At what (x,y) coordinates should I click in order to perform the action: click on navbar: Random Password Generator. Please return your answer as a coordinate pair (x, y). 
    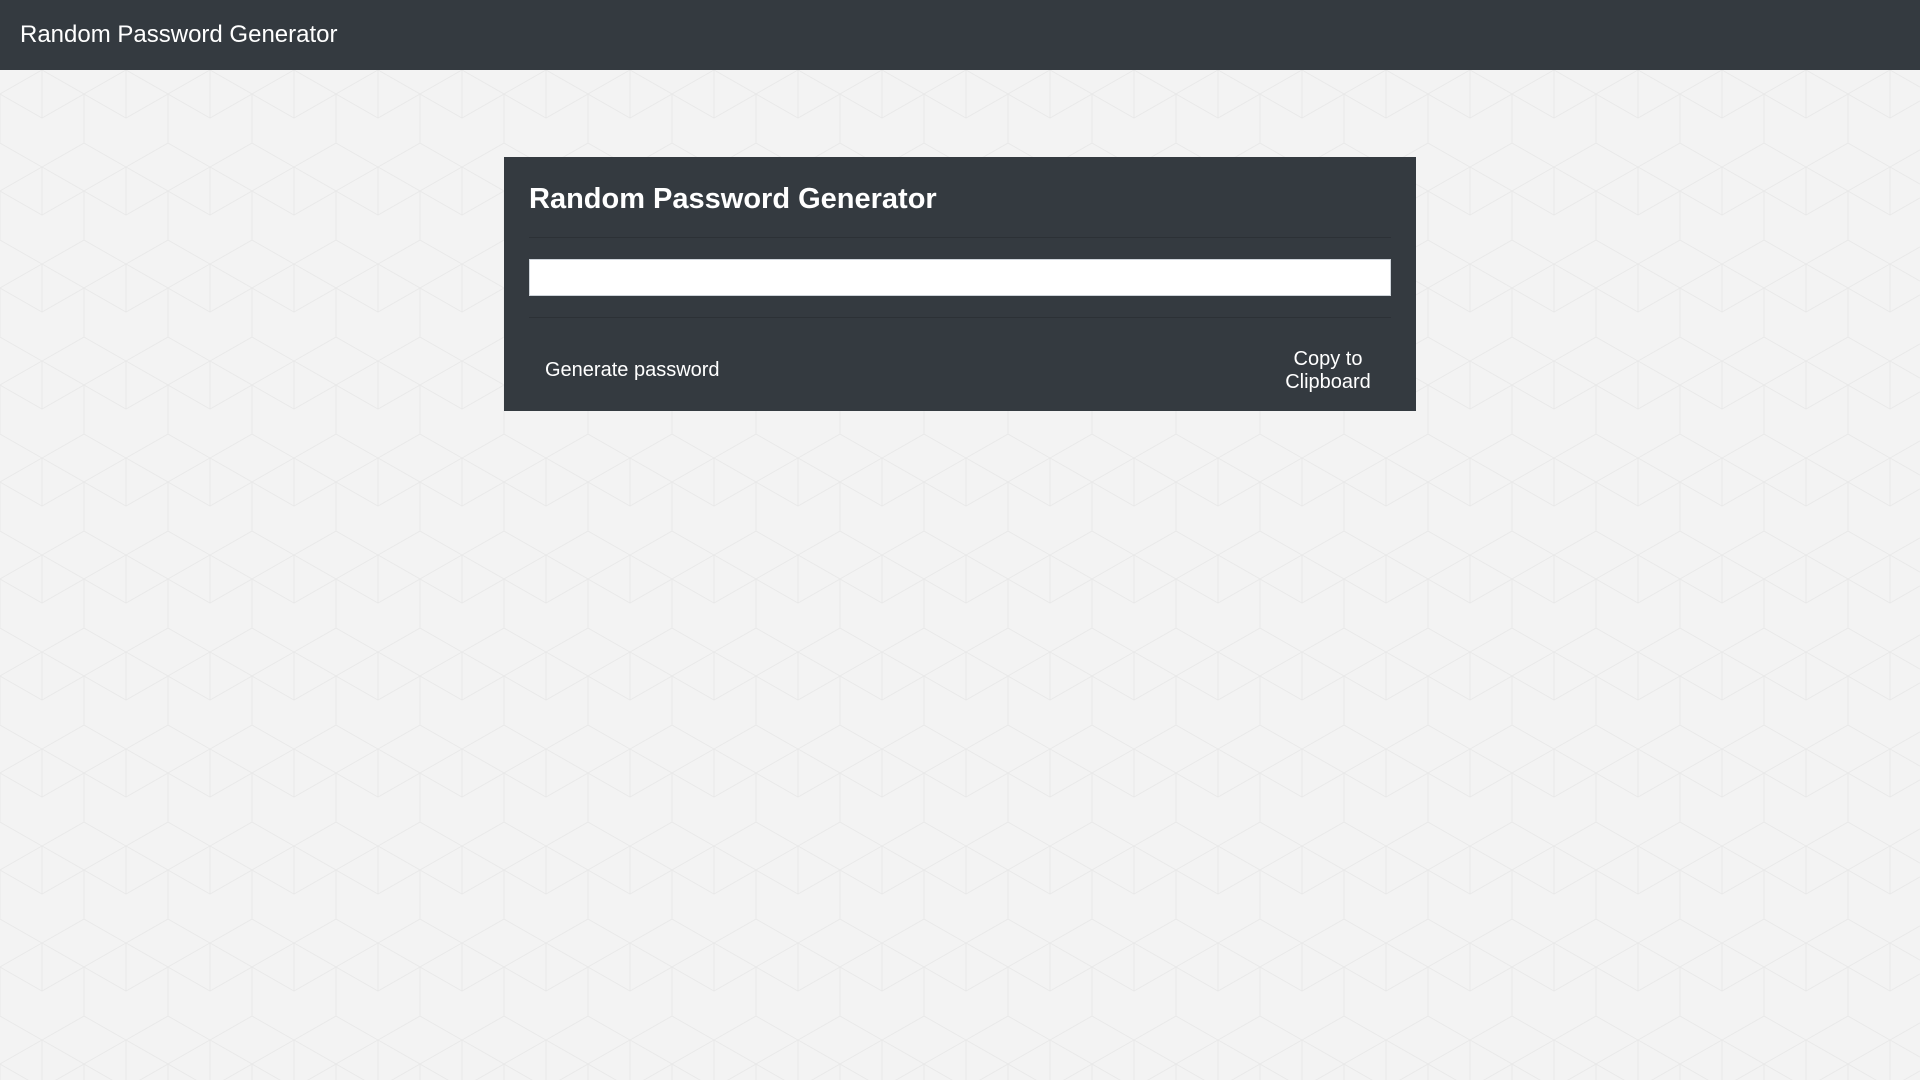
    Looking at the image, I should click on (960, 35).